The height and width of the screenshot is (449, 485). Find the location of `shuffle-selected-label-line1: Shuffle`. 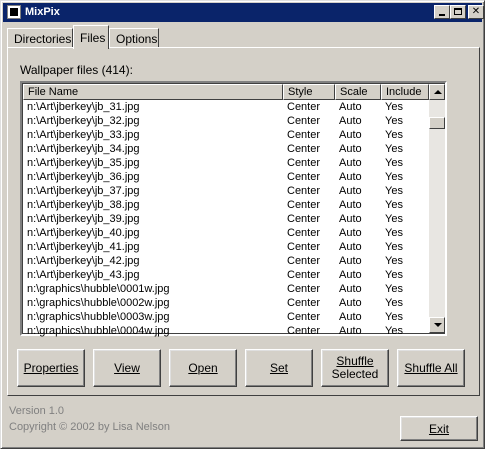

shuffle-selected-label-line1: Shuffle is located at coordinates (355, 361).